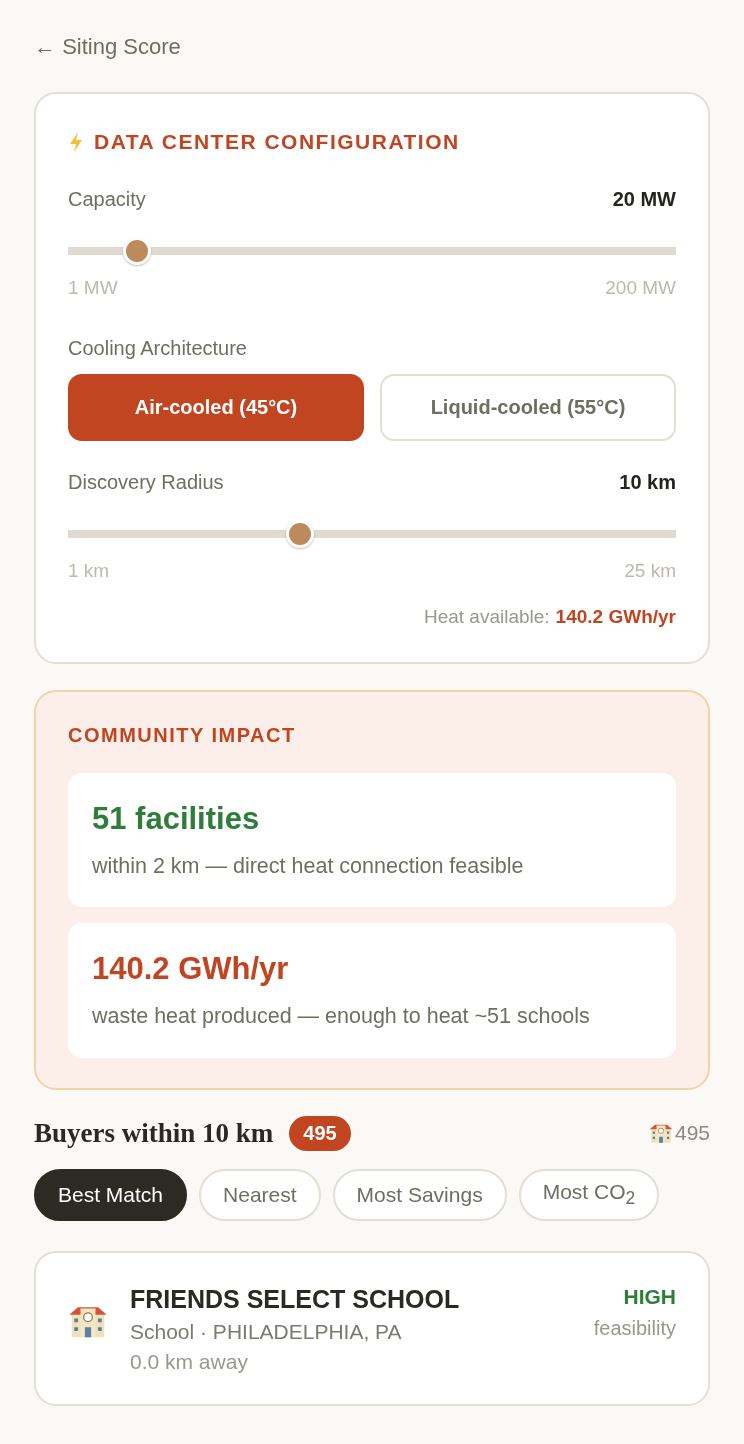 The width and height of the screenshot is (744, 1444). Describe the element at coordinates (111, 1194) in the screenshot. I see `sort-chip: Best Match` at that location.